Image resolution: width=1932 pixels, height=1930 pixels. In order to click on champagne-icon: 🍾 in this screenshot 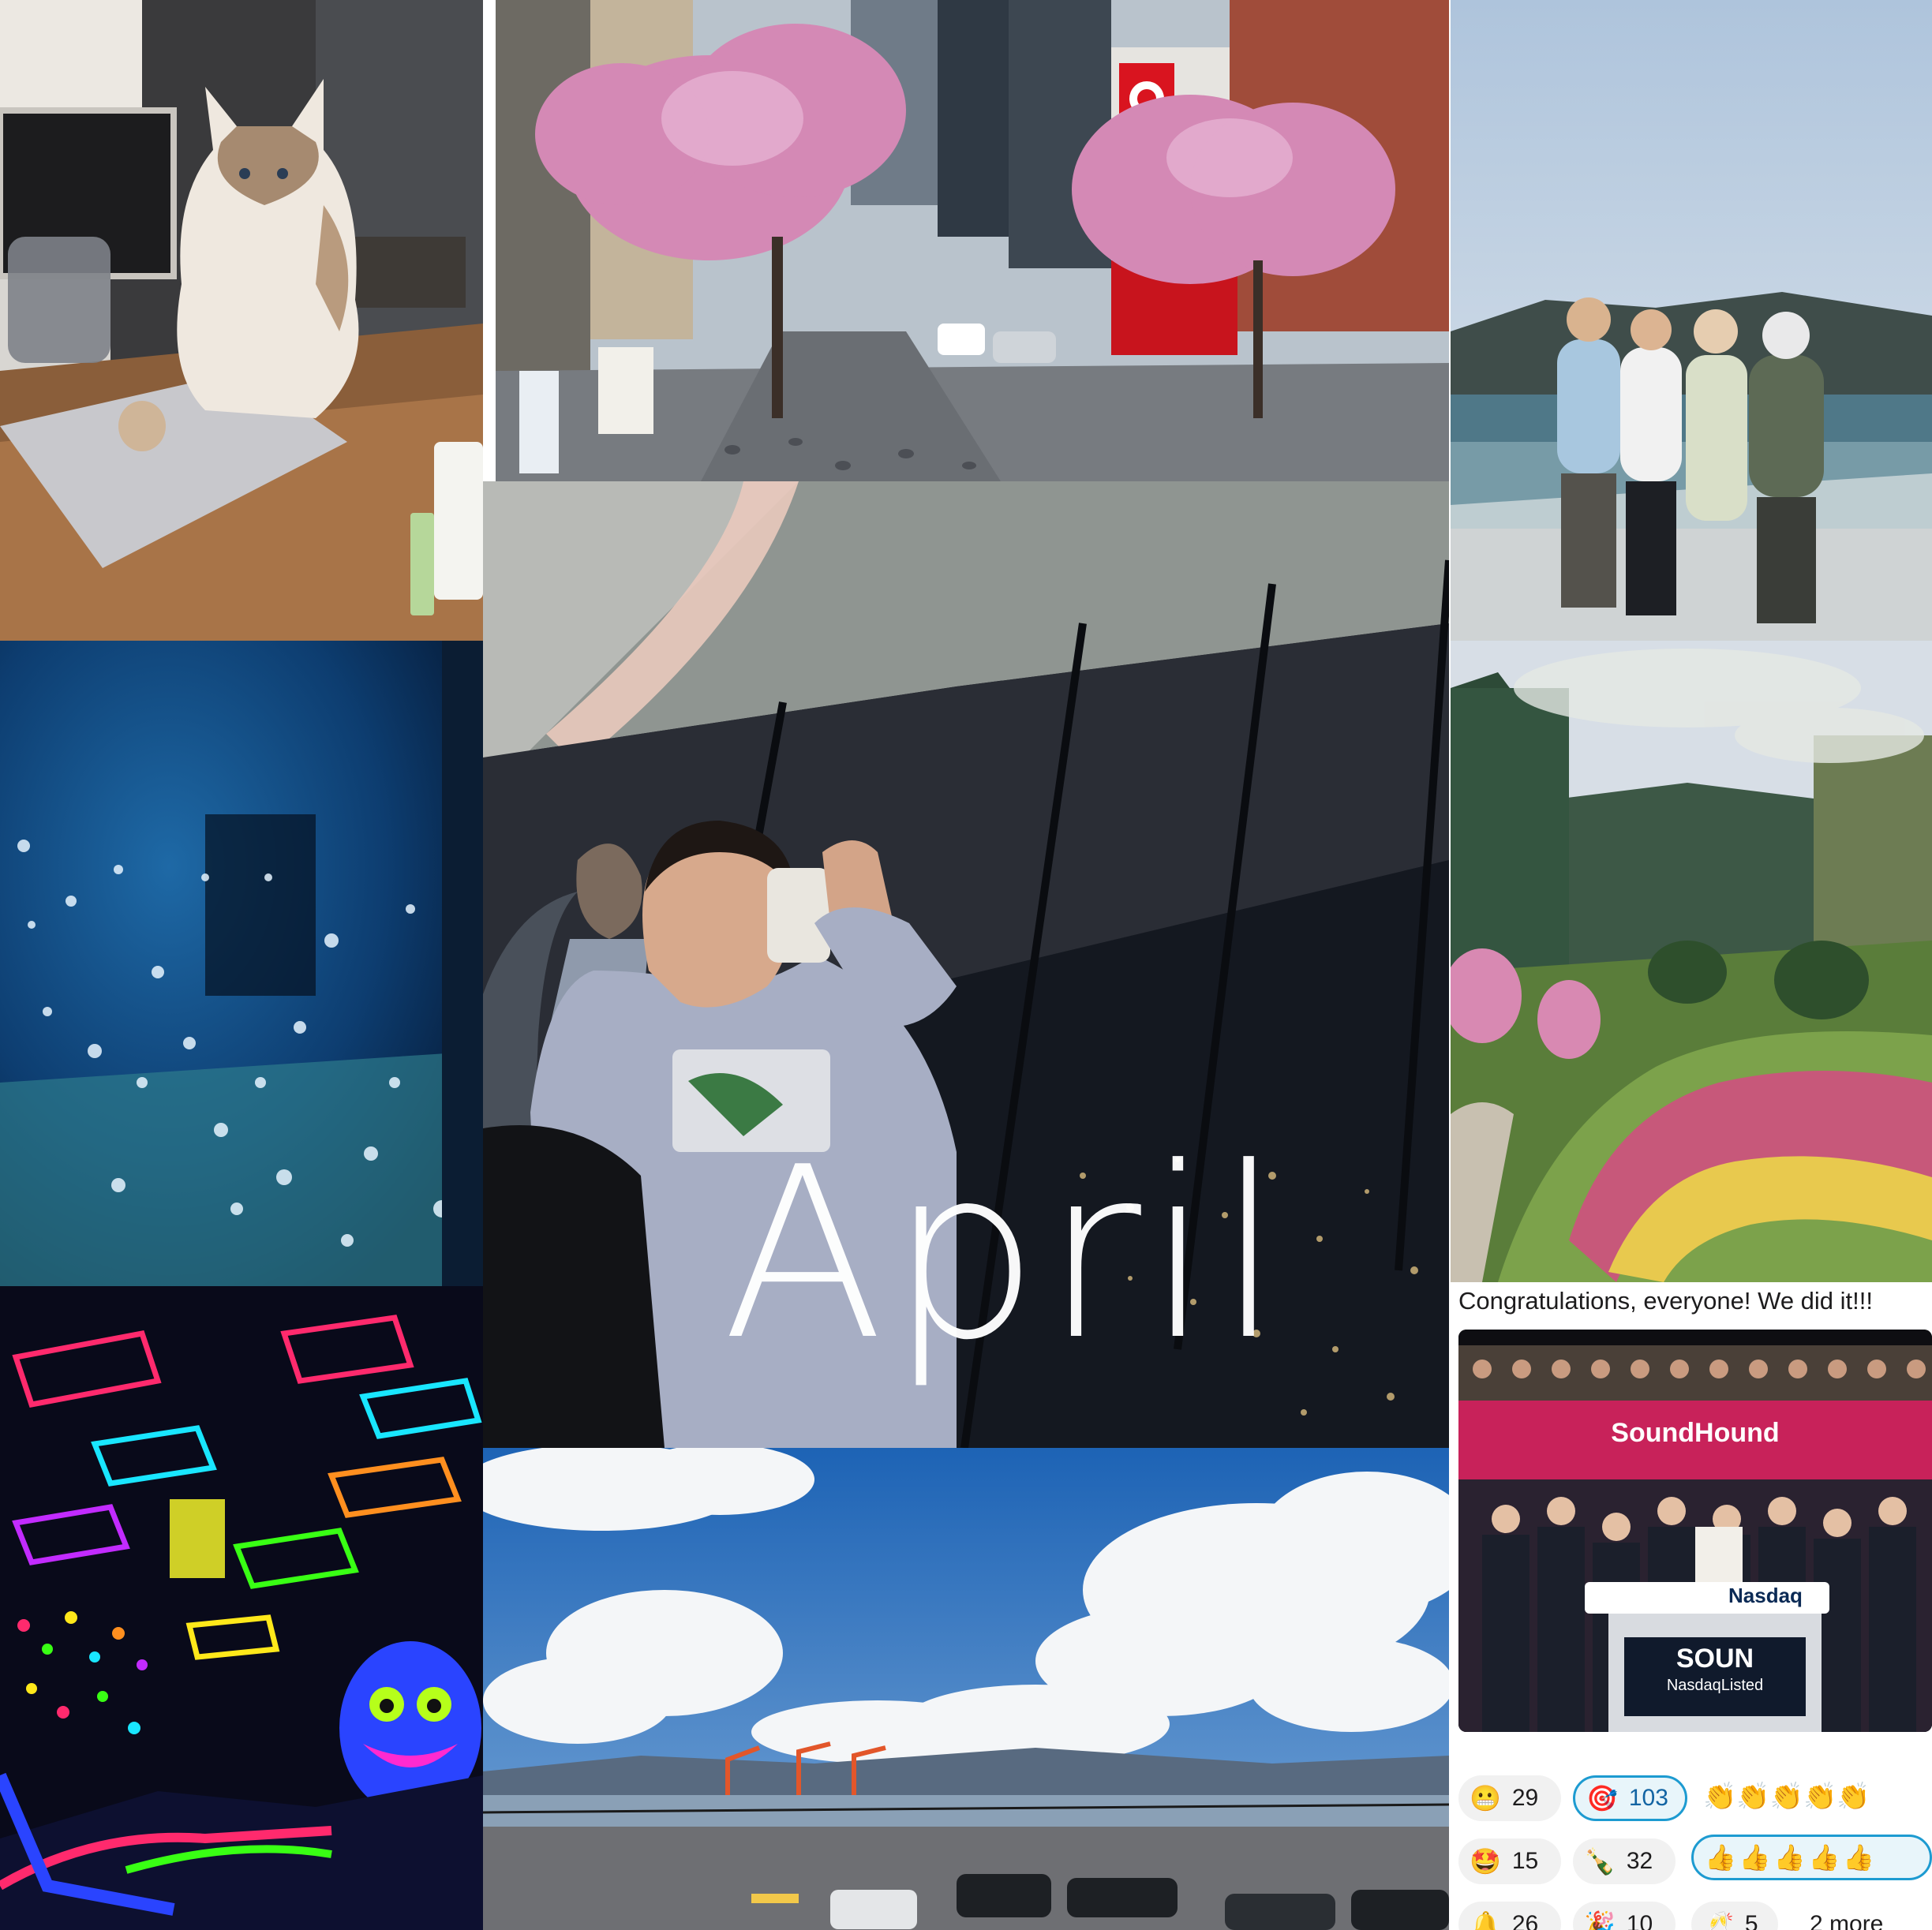, I will do `click(1600, 1861)`.